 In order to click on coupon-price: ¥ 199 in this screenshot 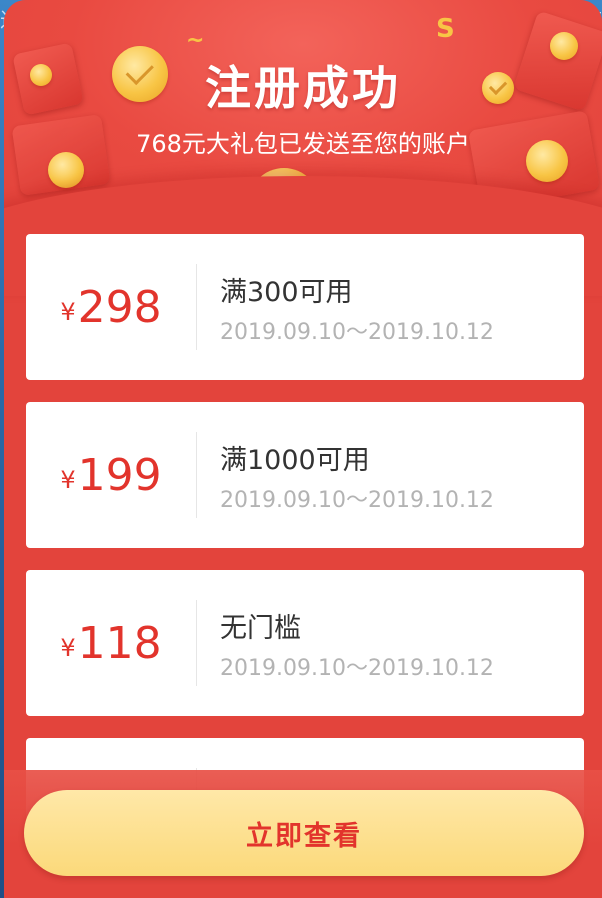, I will do `click(111, 475)`.